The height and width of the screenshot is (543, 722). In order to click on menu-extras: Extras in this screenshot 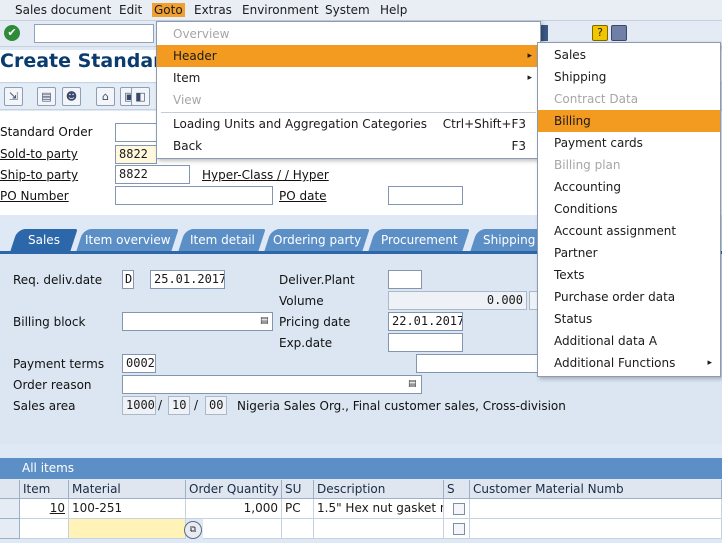, I will do `click(213, 10)`.